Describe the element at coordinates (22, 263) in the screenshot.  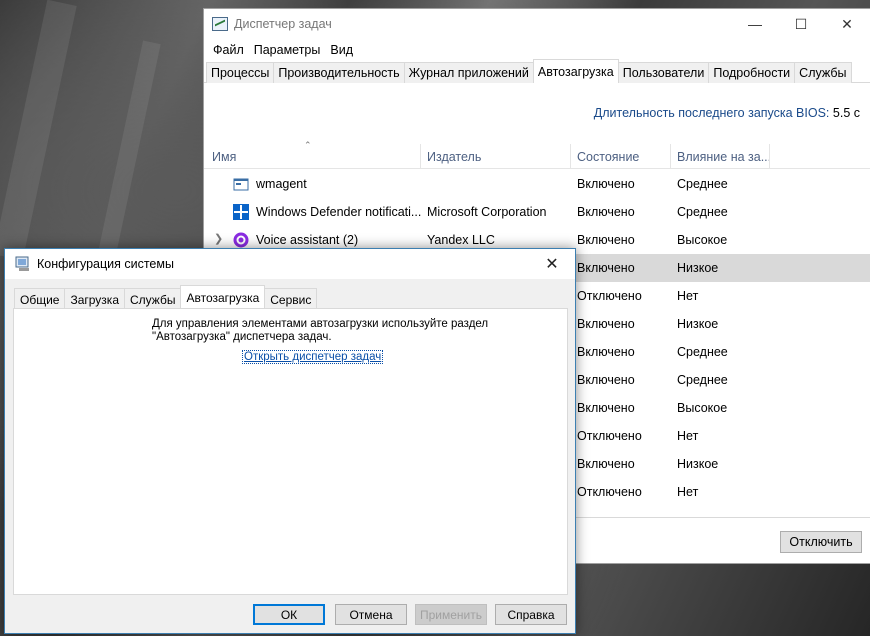
I see `msconfig-icon` at that location.